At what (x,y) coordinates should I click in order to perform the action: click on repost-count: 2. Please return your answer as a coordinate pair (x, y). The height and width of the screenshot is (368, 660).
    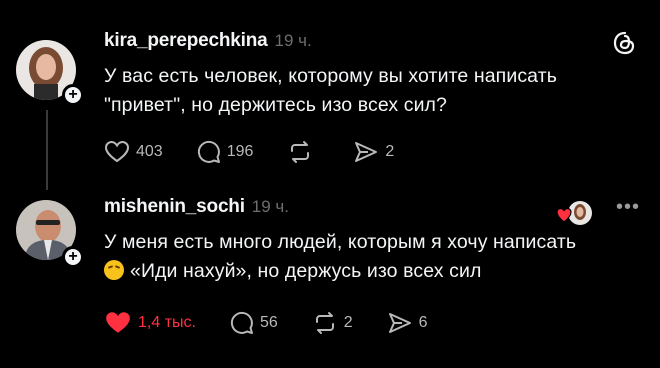
    Looking at the image, I should click on (348, 322).